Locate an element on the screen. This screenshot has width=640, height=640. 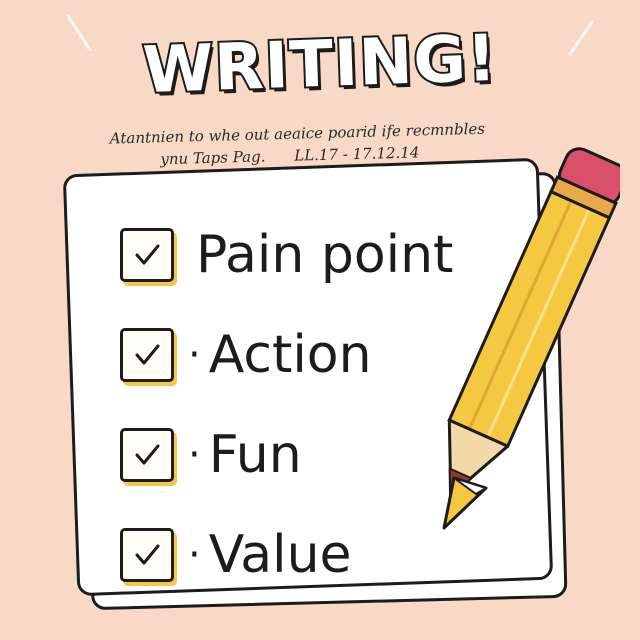
checklist-item-pain-point: Pain point is located at coordinates (286, 255).